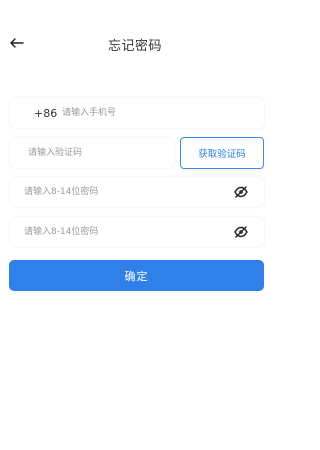 This screenshot has height=450, width=320. I want to click on page-title: 忘记密码, so click(134, 46).